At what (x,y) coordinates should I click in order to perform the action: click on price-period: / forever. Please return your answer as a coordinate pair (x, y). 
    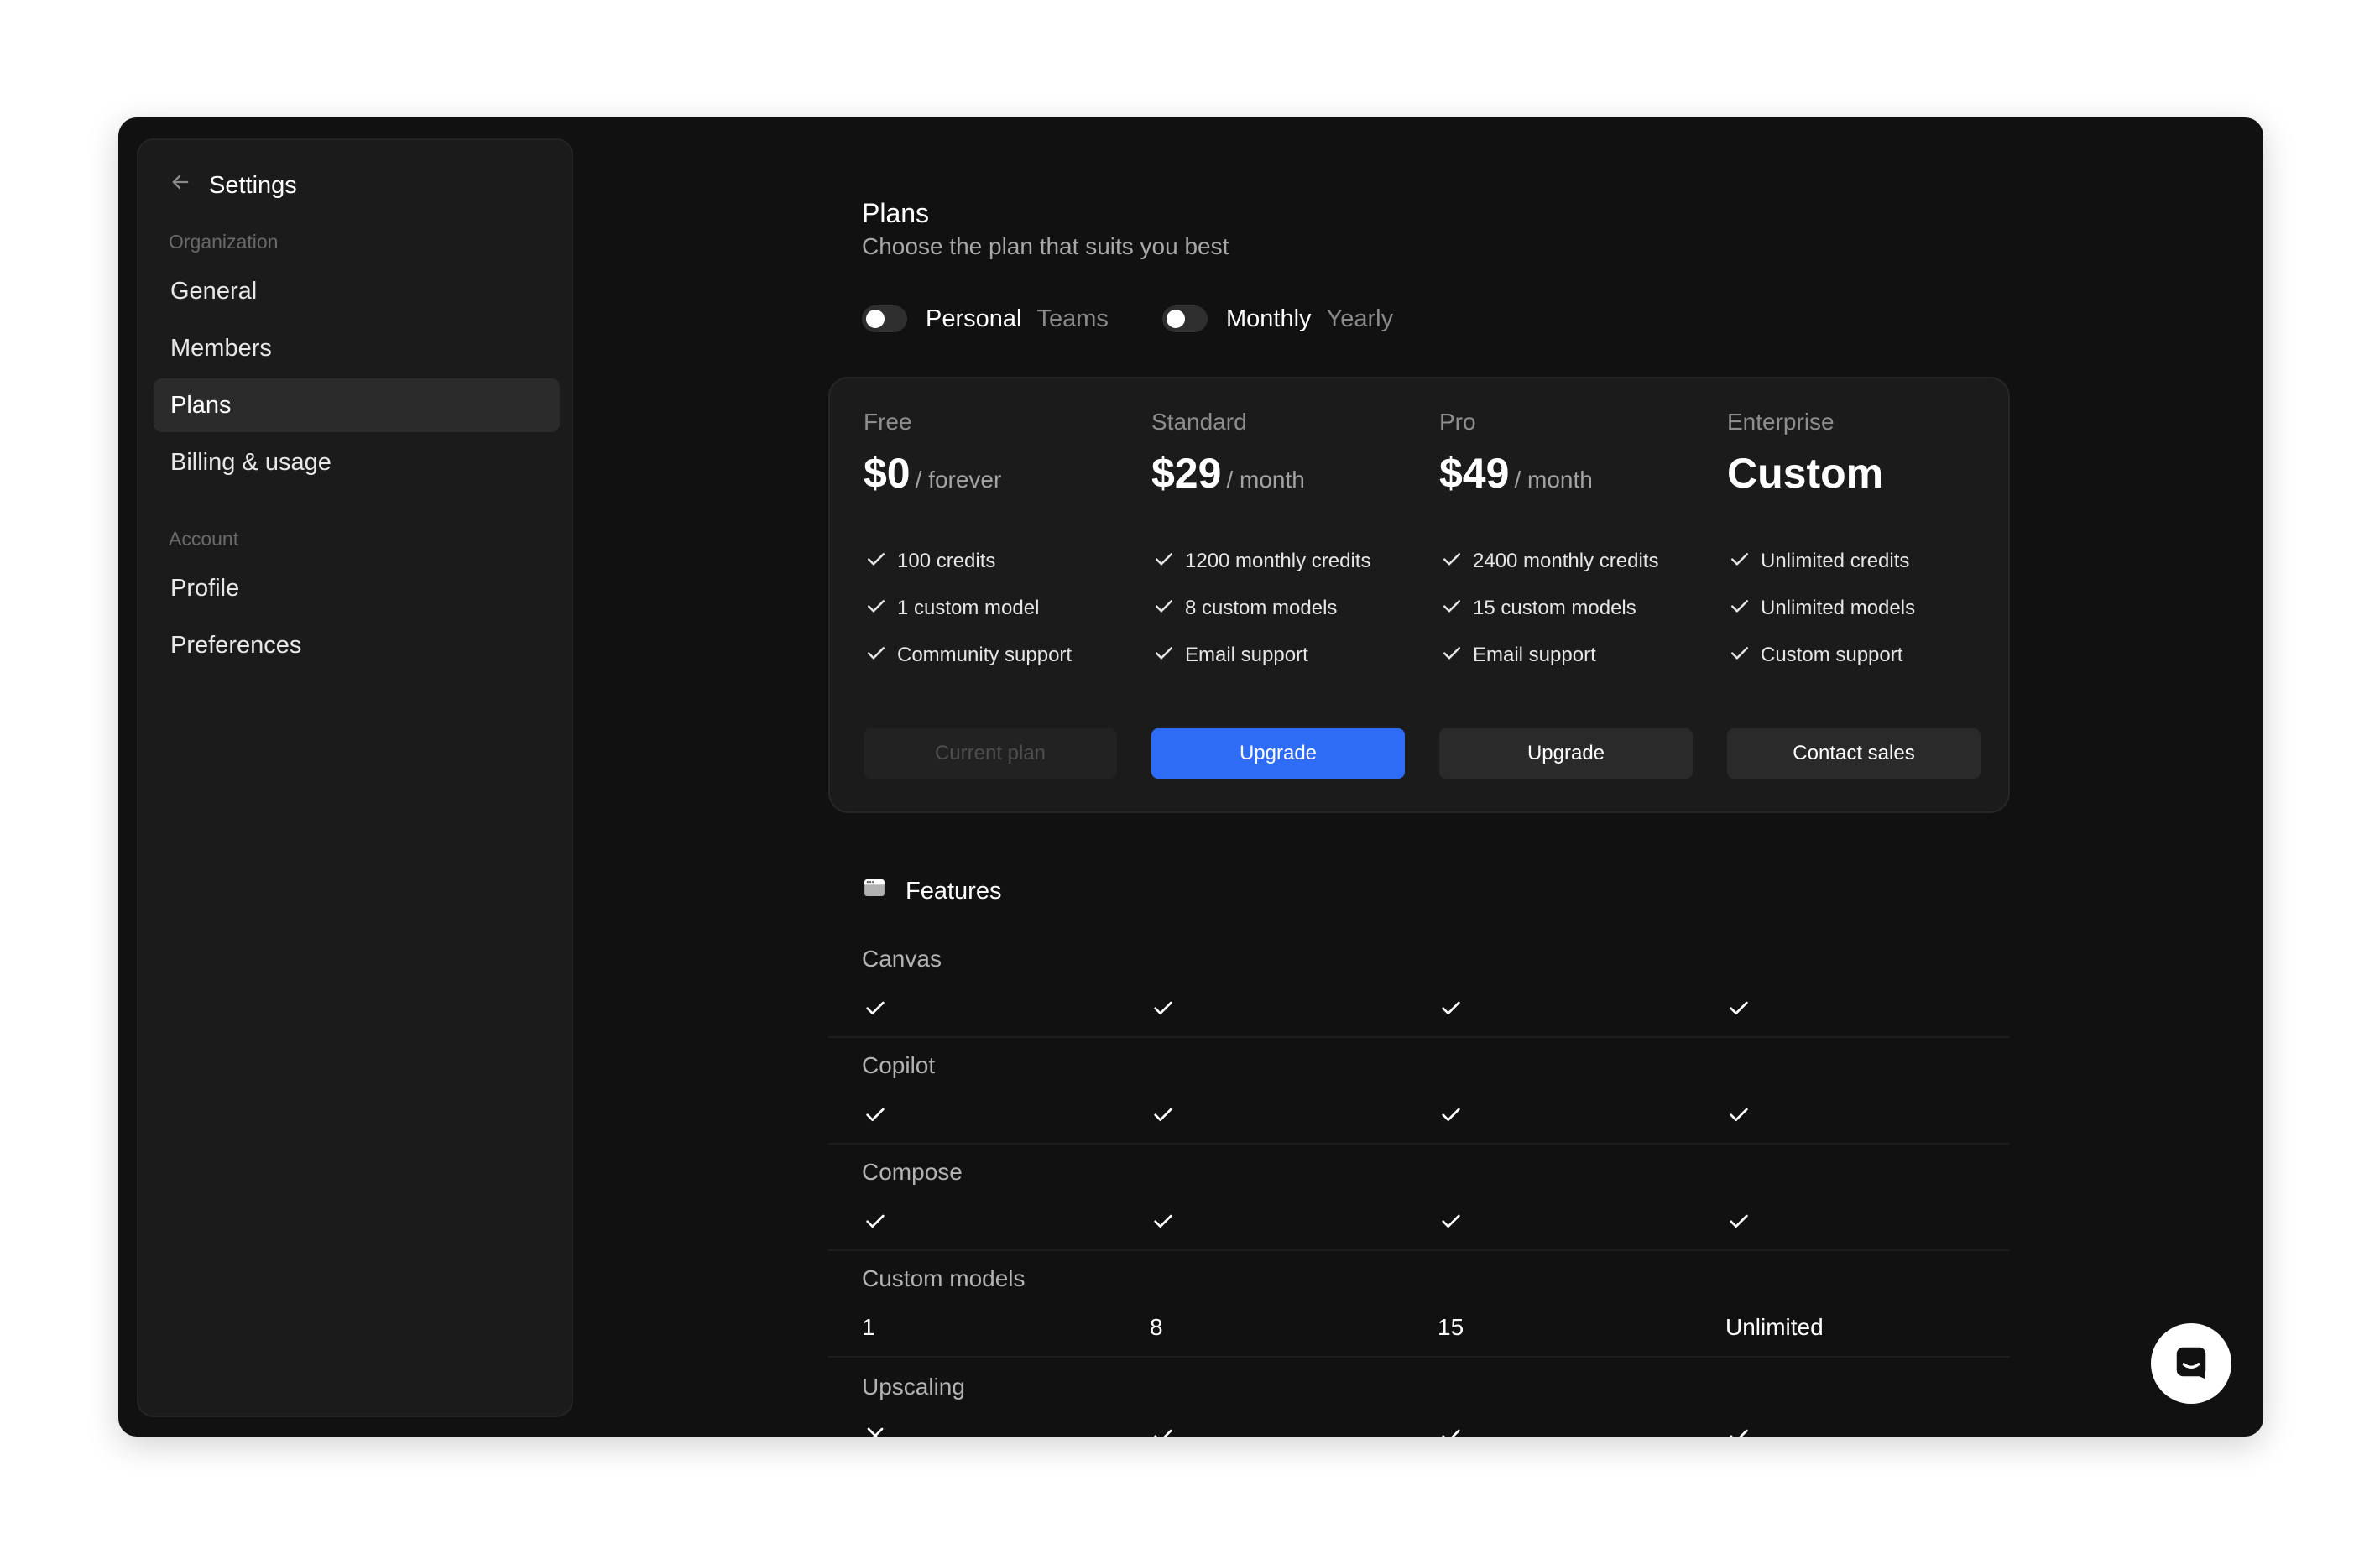
    Looking at the image, I should click on (958, 480).